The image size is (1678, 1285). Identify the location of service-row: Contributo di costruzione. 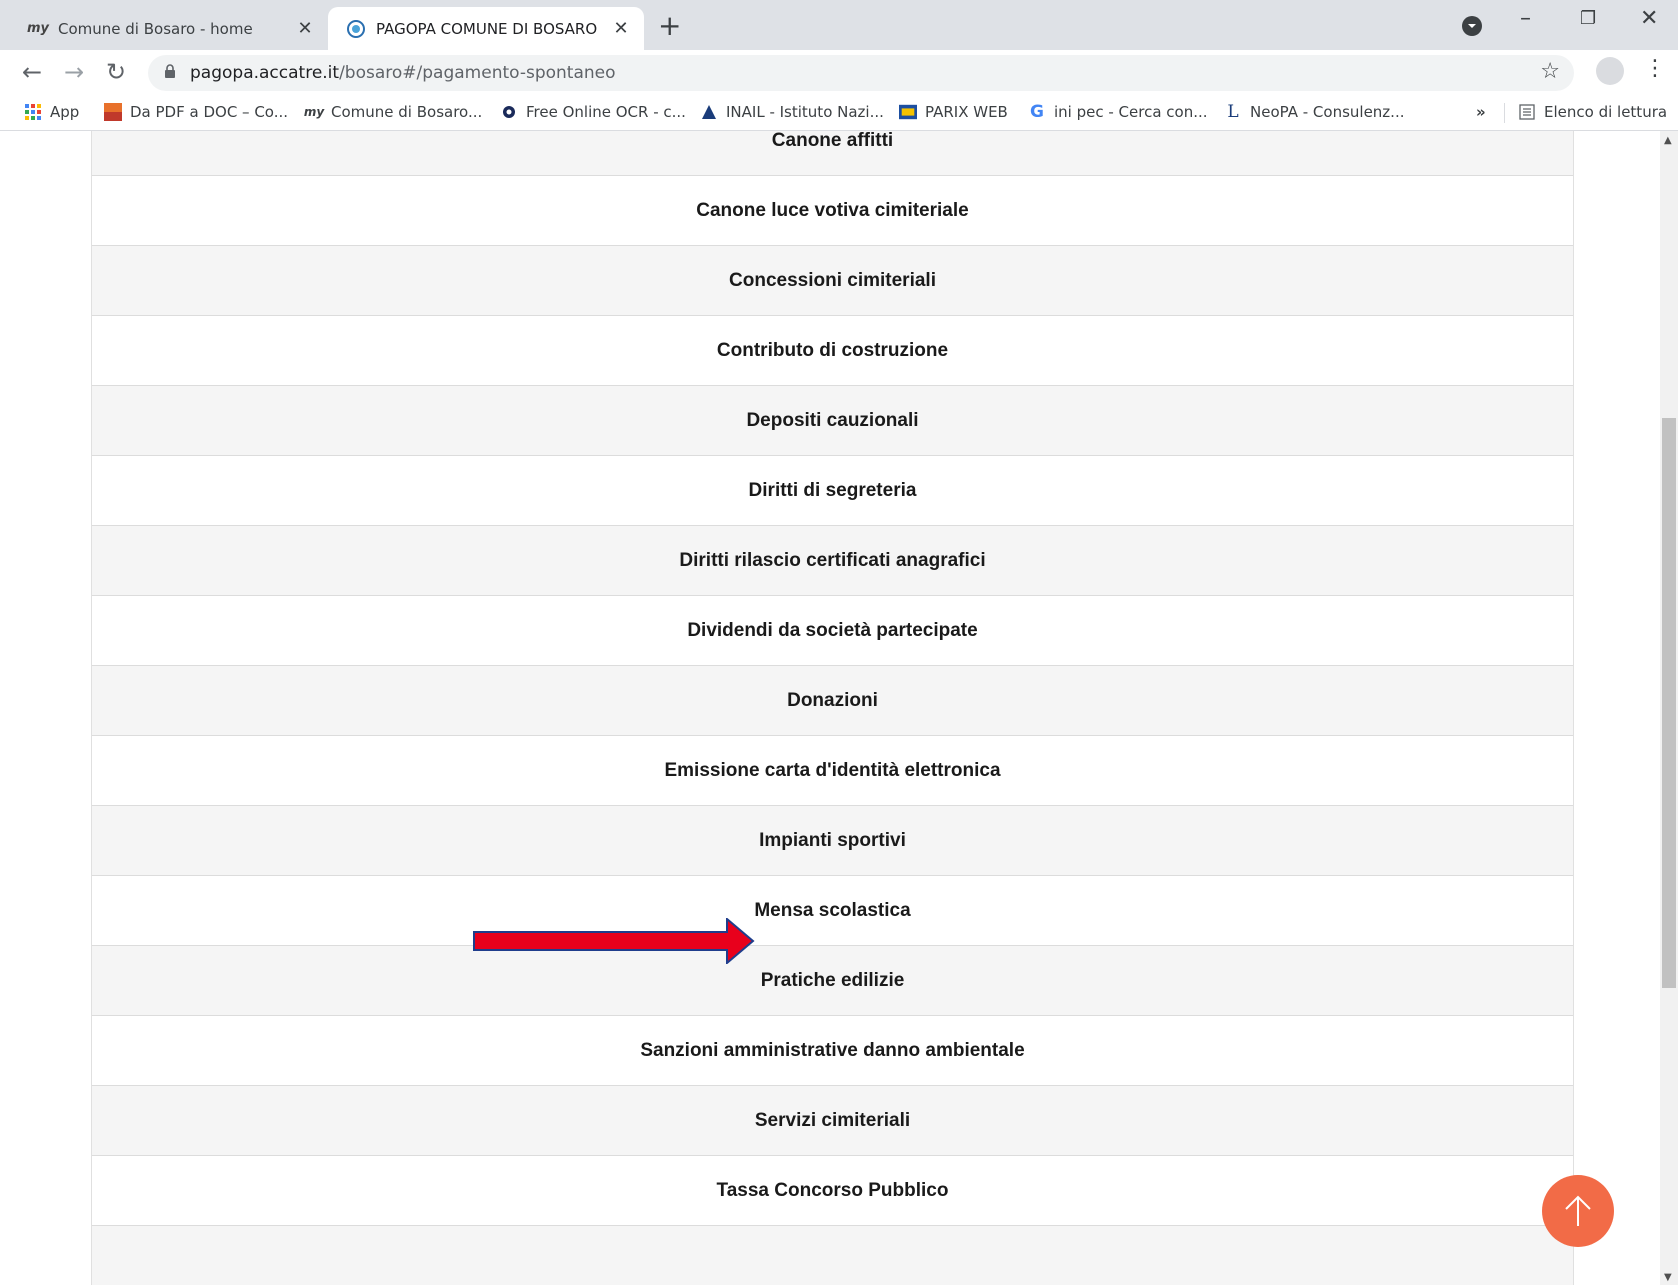
(832, 351).